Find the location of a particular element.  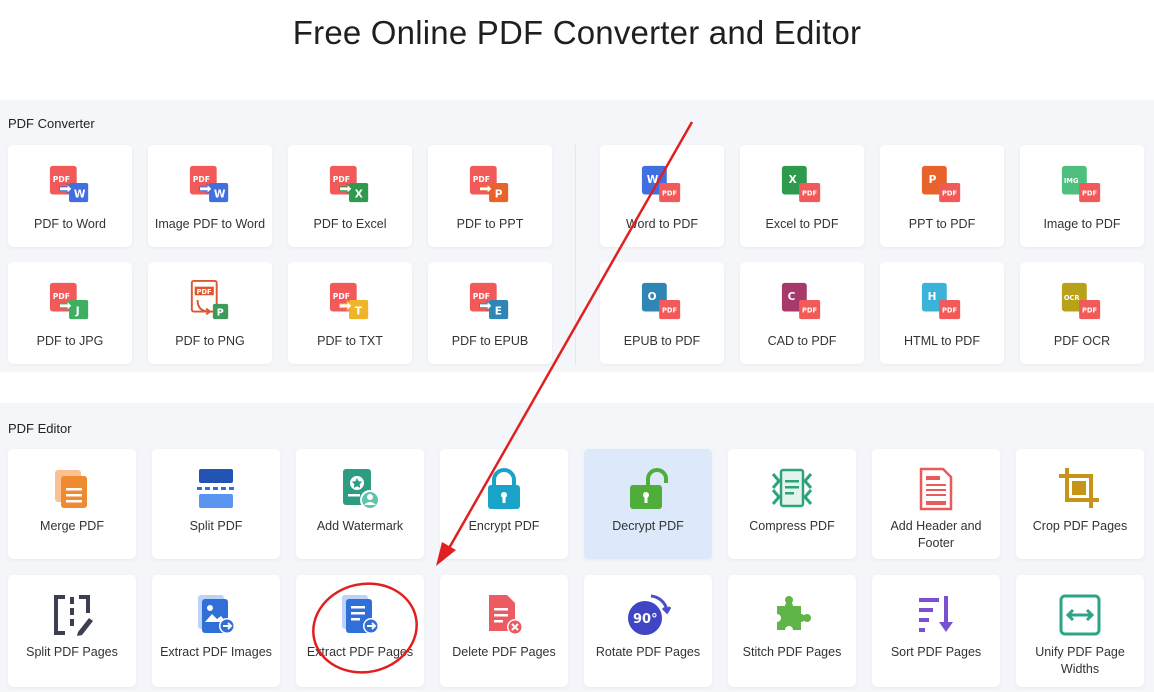

word-to-pdf-icon: W PDF is located at coordinates (661, 184).